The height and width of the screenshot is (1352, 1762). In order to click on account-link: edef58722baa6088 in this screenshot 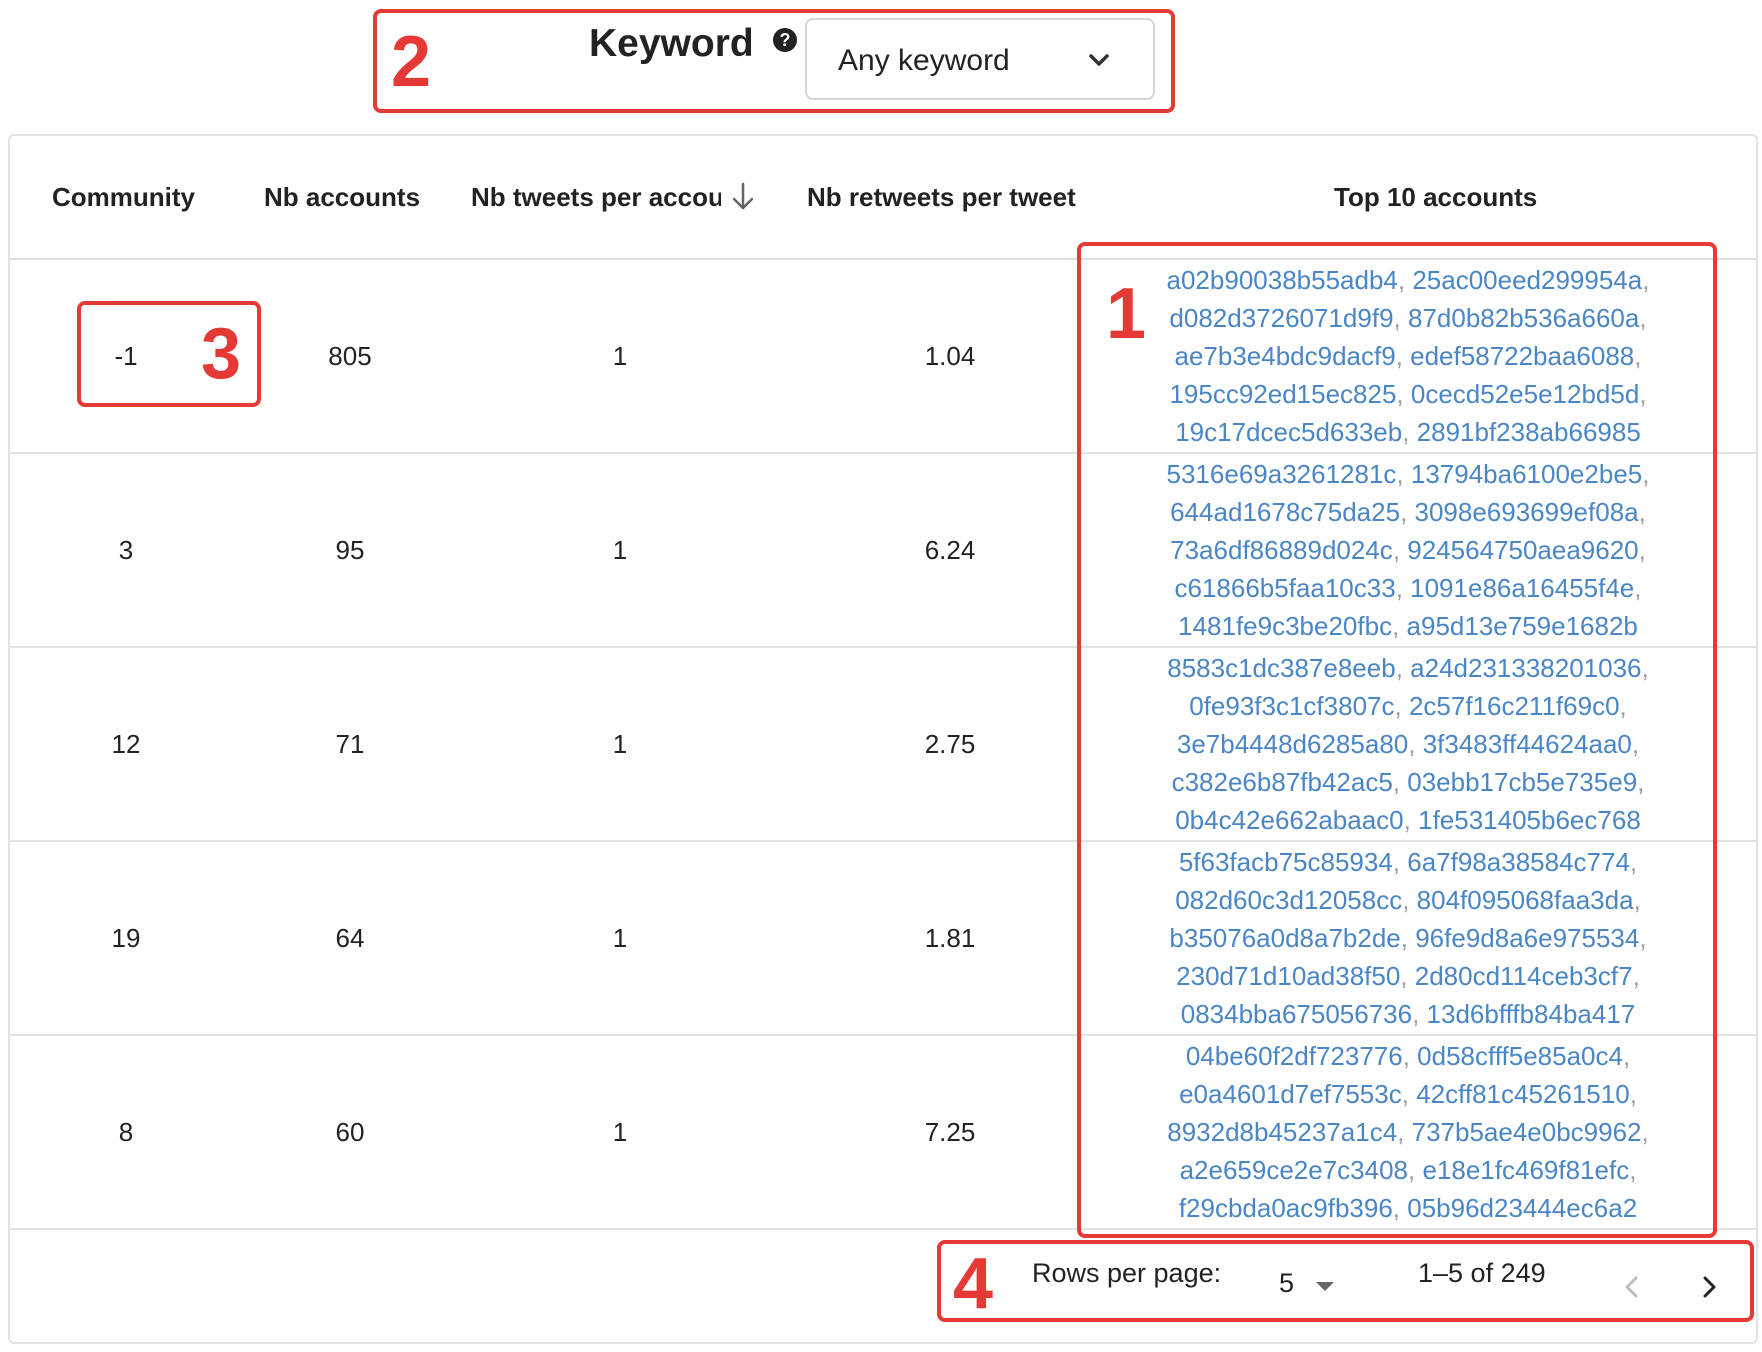, I will do `click(1522, 356)`.